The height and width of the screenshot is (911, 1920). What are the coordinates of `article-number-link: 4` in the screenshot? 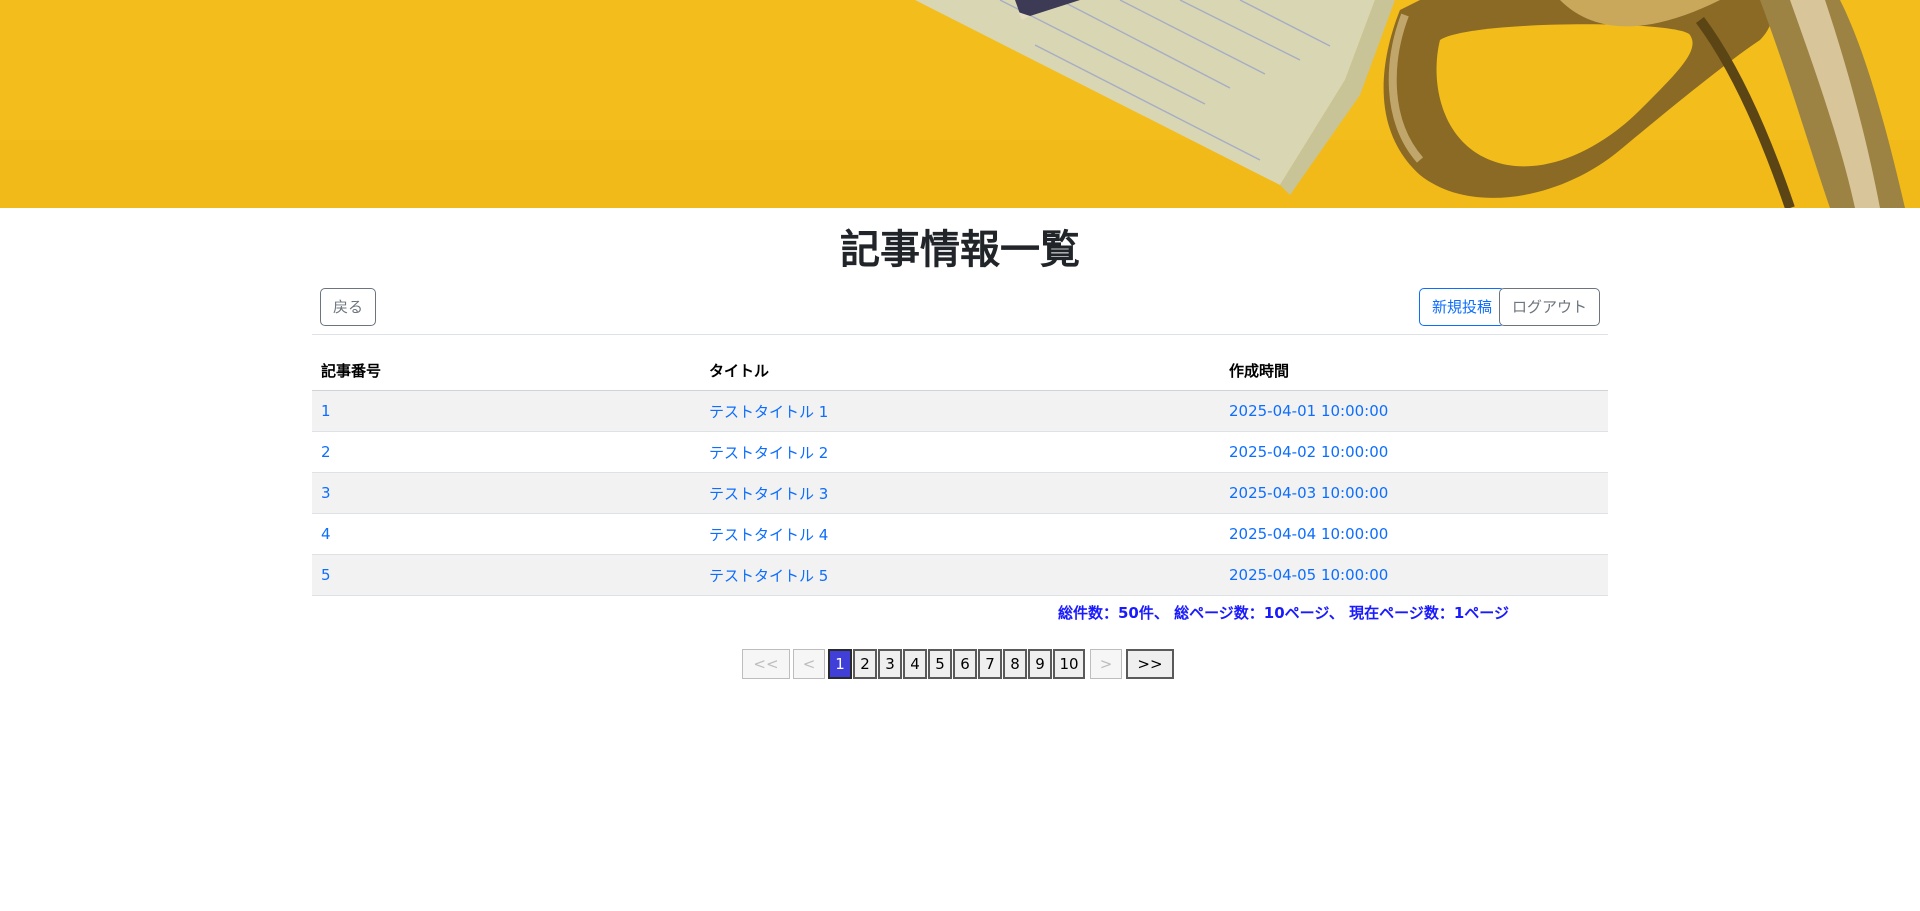 It's located at (326, 534).